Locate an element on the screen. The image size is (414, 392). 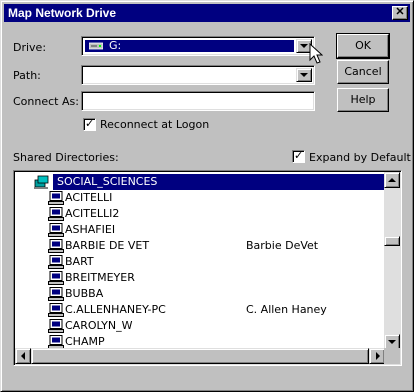
shared-directories-label: Shared Directories: is located at coordinates (66, 157).